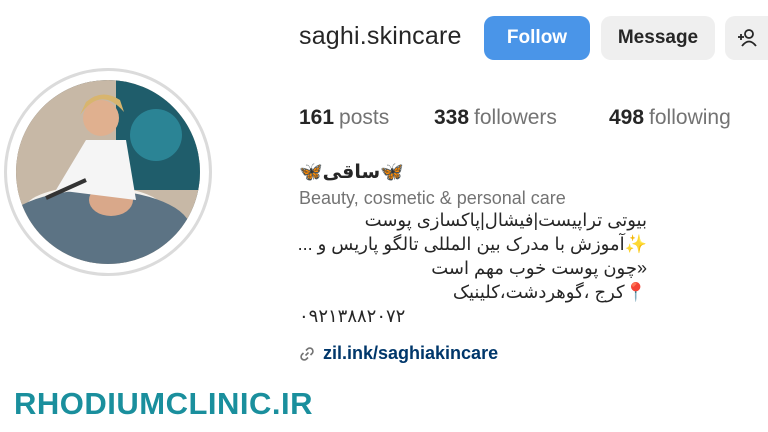 This screenshot has width=768, height=432. What do you see at coordinates (352, 316) in the screenshot?
I see `bio-phone: ۰۹۲۱۳۸۸۲۰۷۲` at bounding box center [352, 316].